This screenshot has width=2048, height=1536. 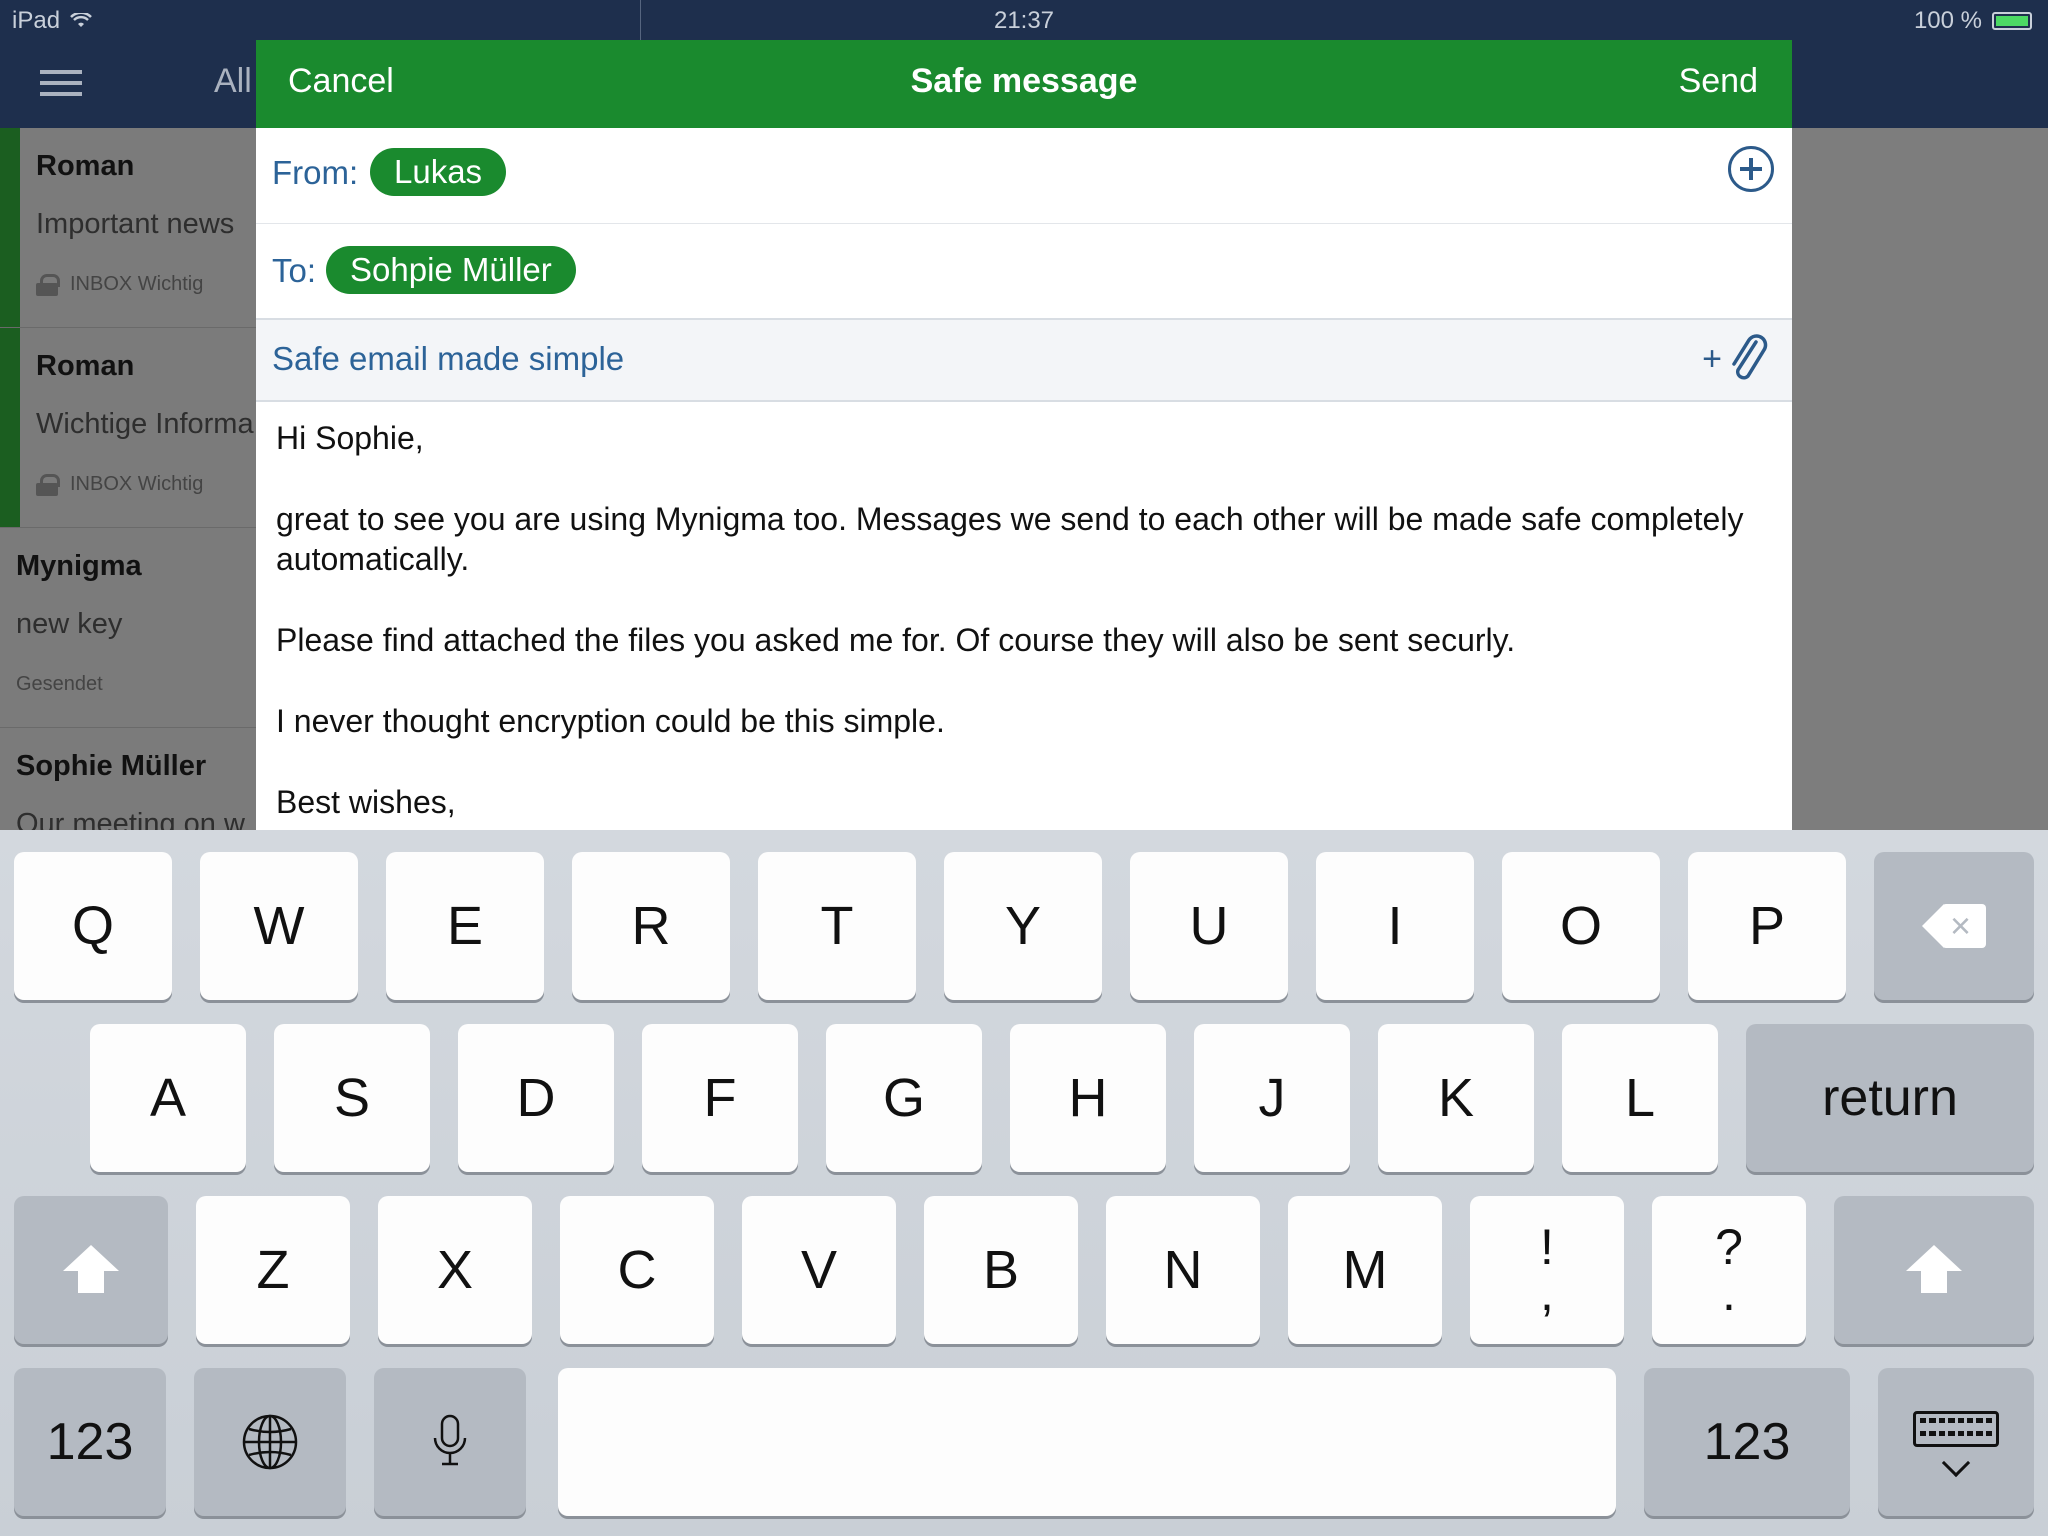 What do you see at coordinates (637, 1270) in the screenshot?
I see `key-c: C` at bounding box center [637, 1270].